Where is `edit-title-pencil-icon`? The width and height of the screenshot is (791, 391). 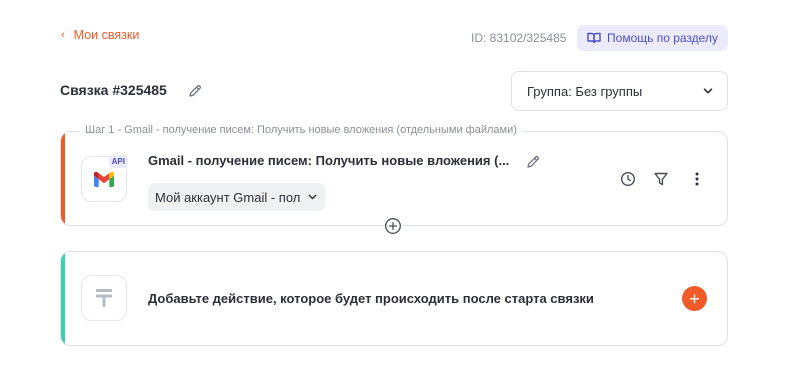
edit-title-pencil-icon is located at coordinates (195, 91).